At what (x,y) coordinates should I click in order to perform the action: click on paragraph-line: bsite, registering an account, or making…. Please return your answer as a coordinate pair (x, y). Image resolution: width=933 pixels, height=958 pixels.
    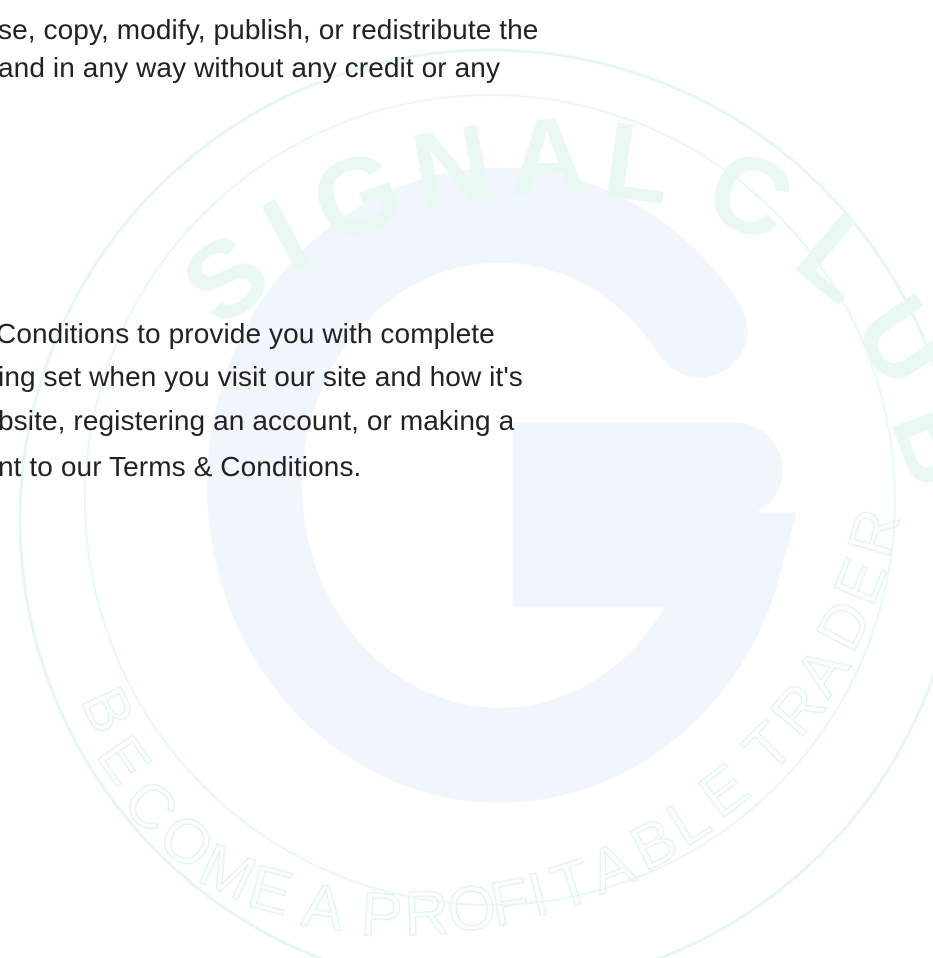
    Looking at the image, I should click on (257, 420).